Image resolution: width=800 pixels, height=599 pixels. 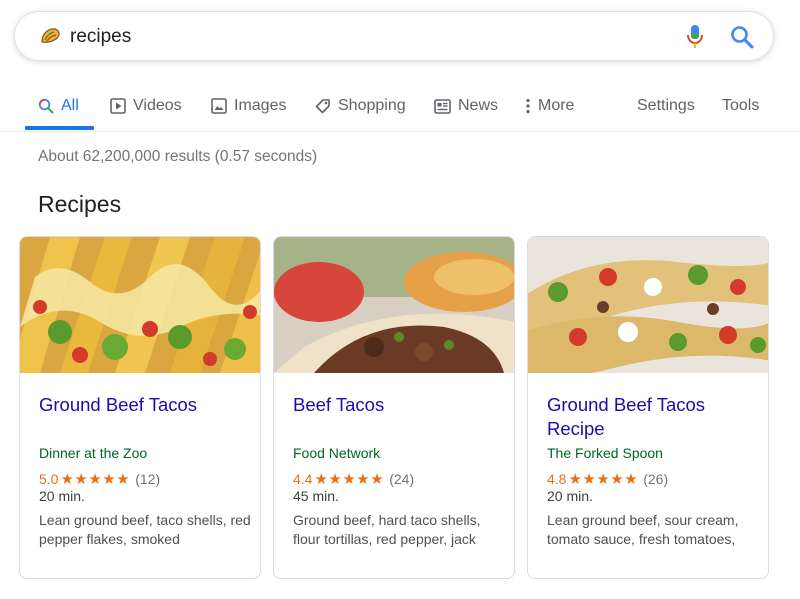 I want to click on settings-label: Settings, so click(x=666, y=105).